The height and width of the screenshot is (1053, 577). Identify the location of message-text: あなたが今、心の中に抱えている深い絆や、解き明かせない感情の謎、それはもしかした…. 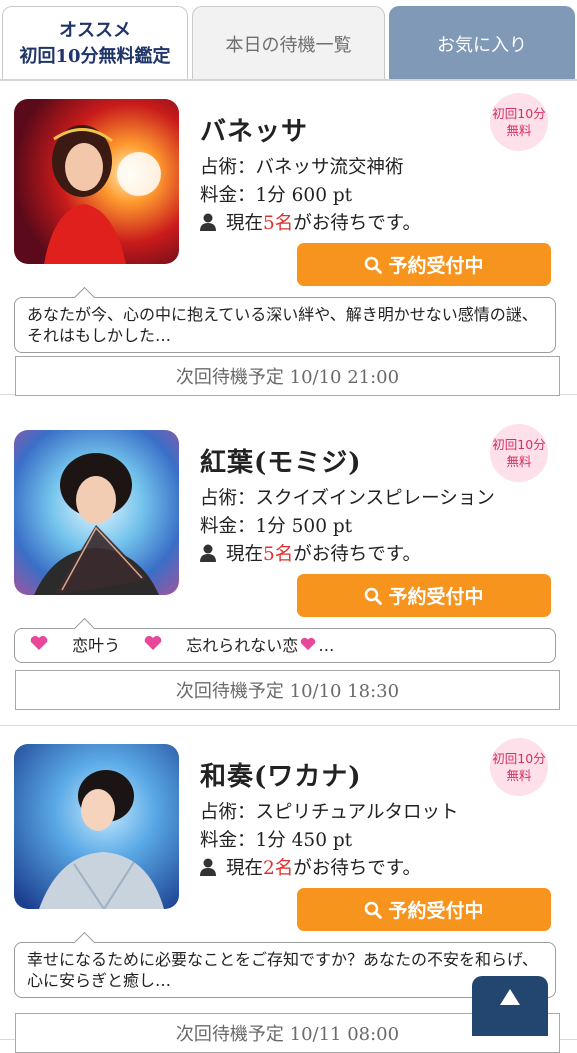
(282, 325).